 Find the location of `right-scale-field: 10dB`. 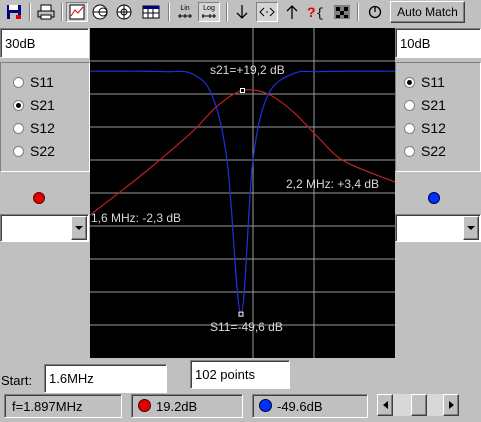

right-scale-field: 10dB is located at coordinates (438, 43).